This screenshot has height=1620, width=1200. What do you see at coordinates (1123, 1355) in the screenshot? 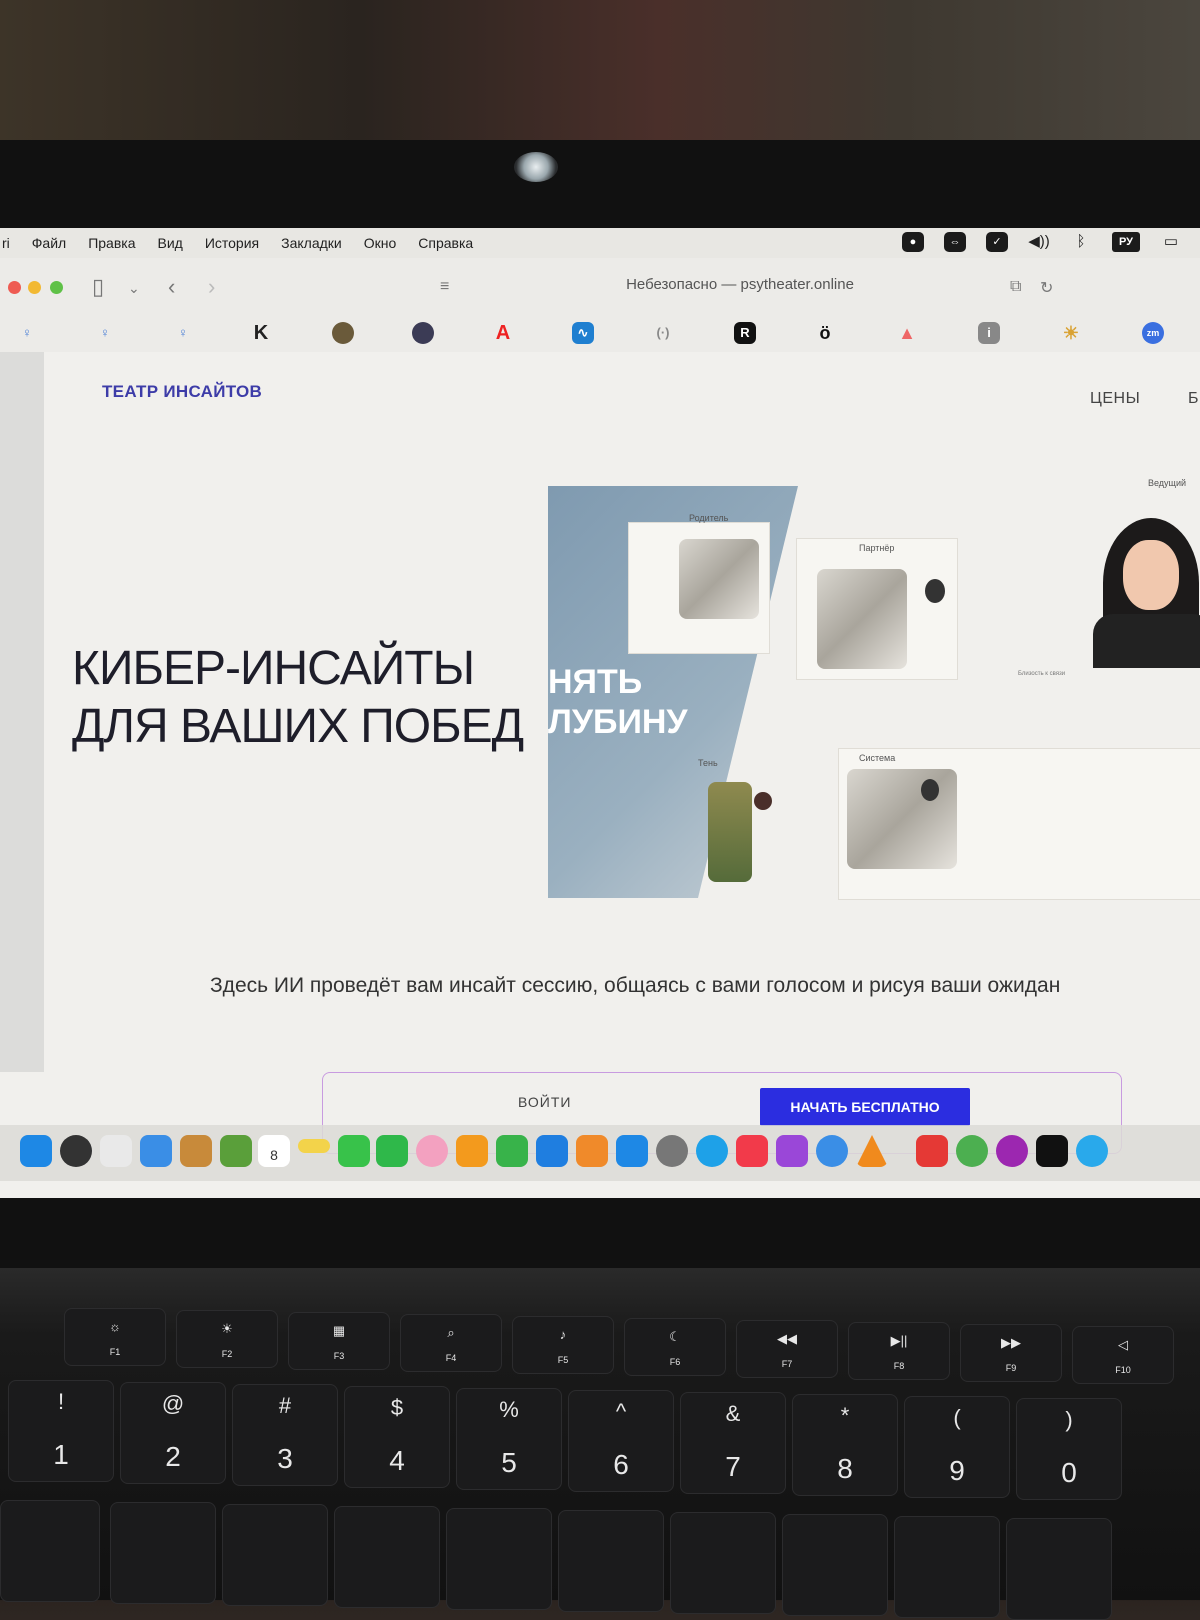
I see `key-f10: ◁ F10` at bounding box center [1123, 1355].